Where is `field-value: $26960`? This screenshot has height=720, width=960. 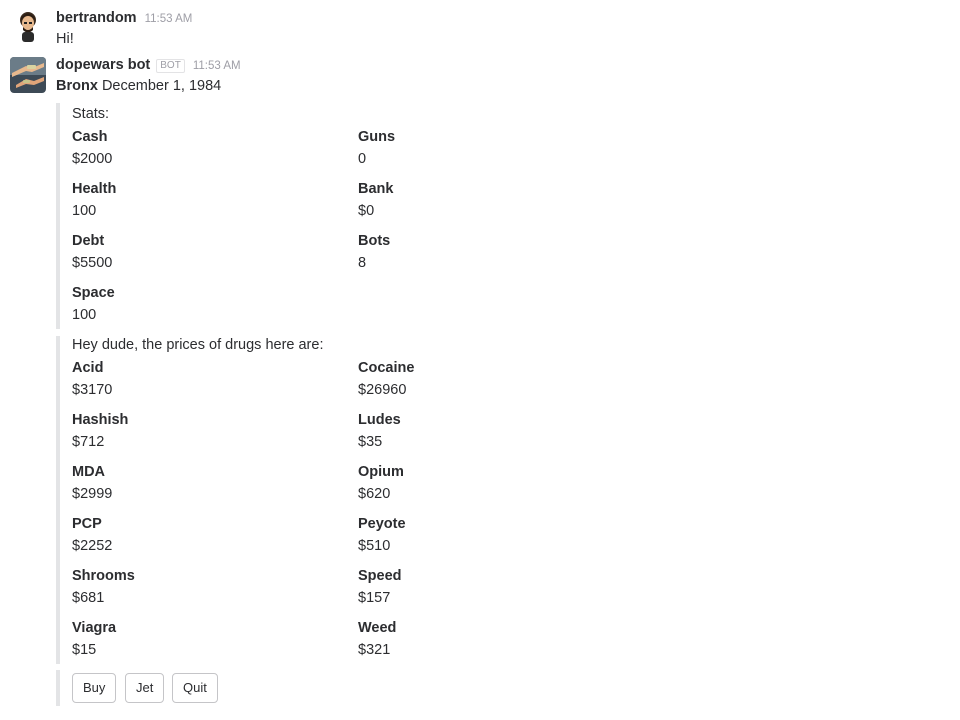 field-value: $26960 is located at coordinates (382, 390).